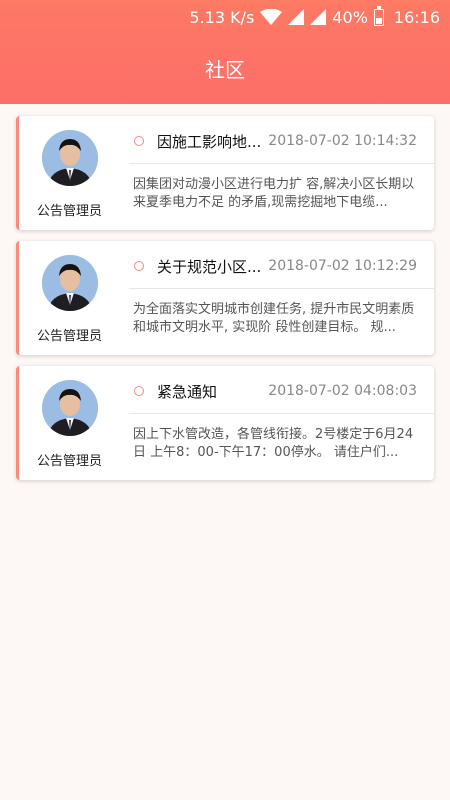  Describe the element at coordinates (342, 266) in the screenshot. I see `notice-time: 2018-07-02 10:12:29` at that location.